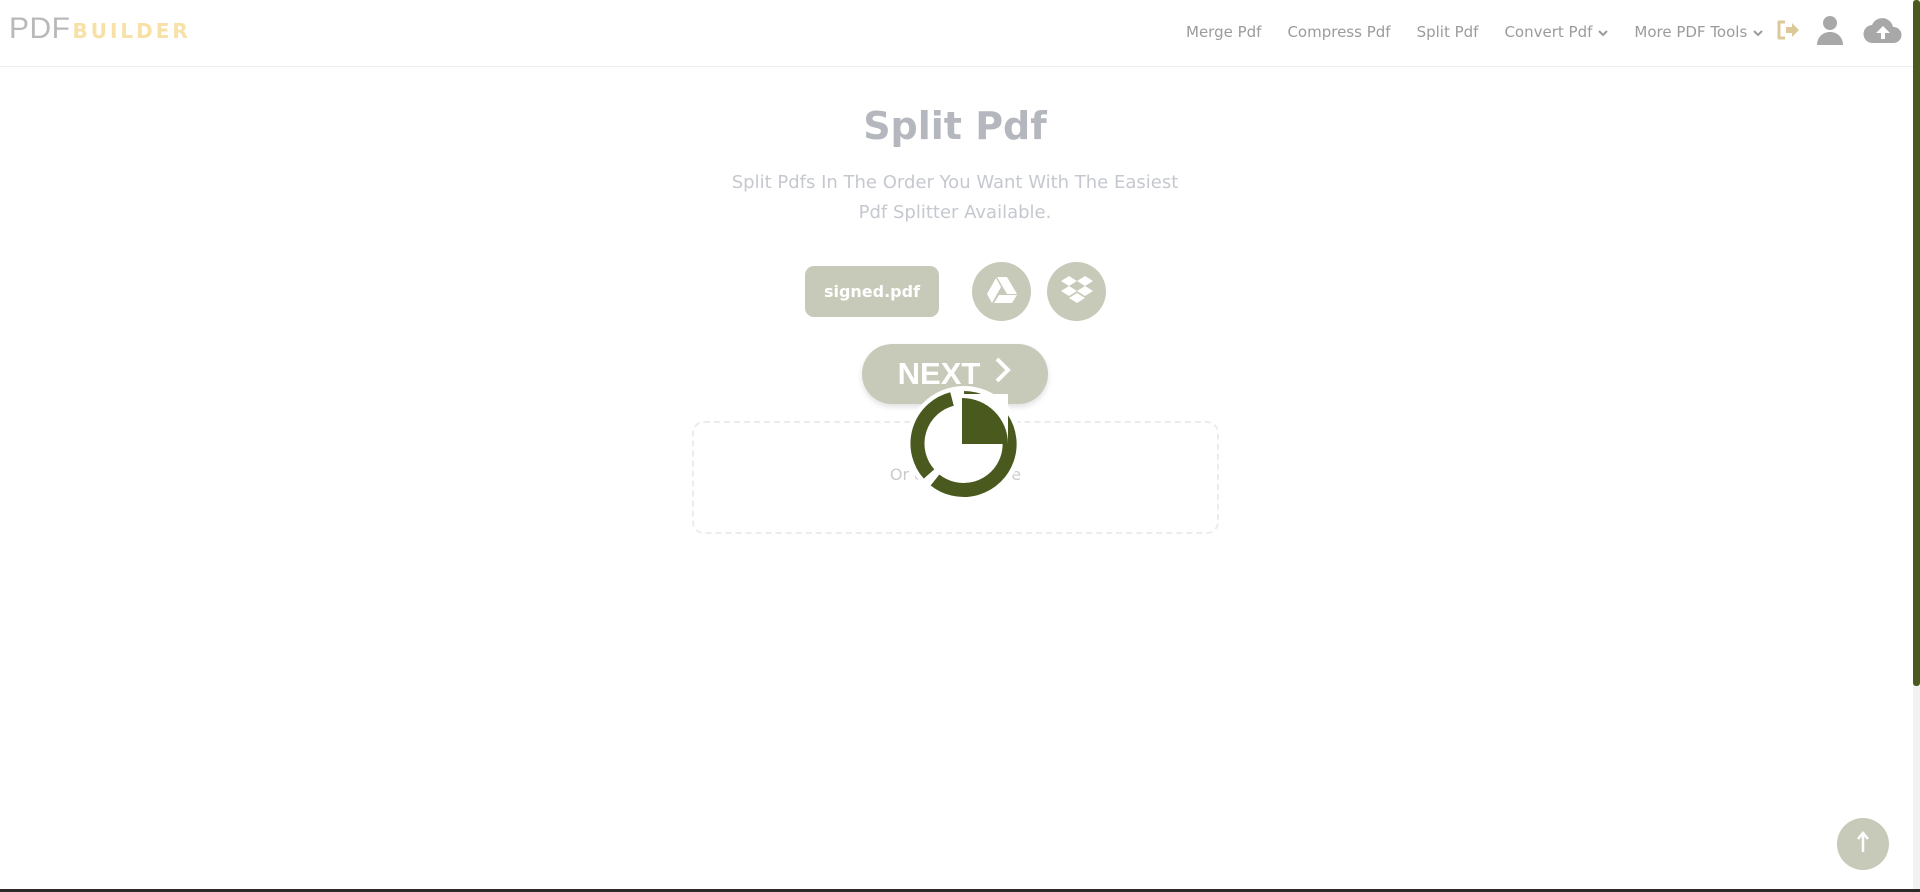 This screenshot has height=892, width=1920. I want to click on back-to-top-button, so click(1863, 844).